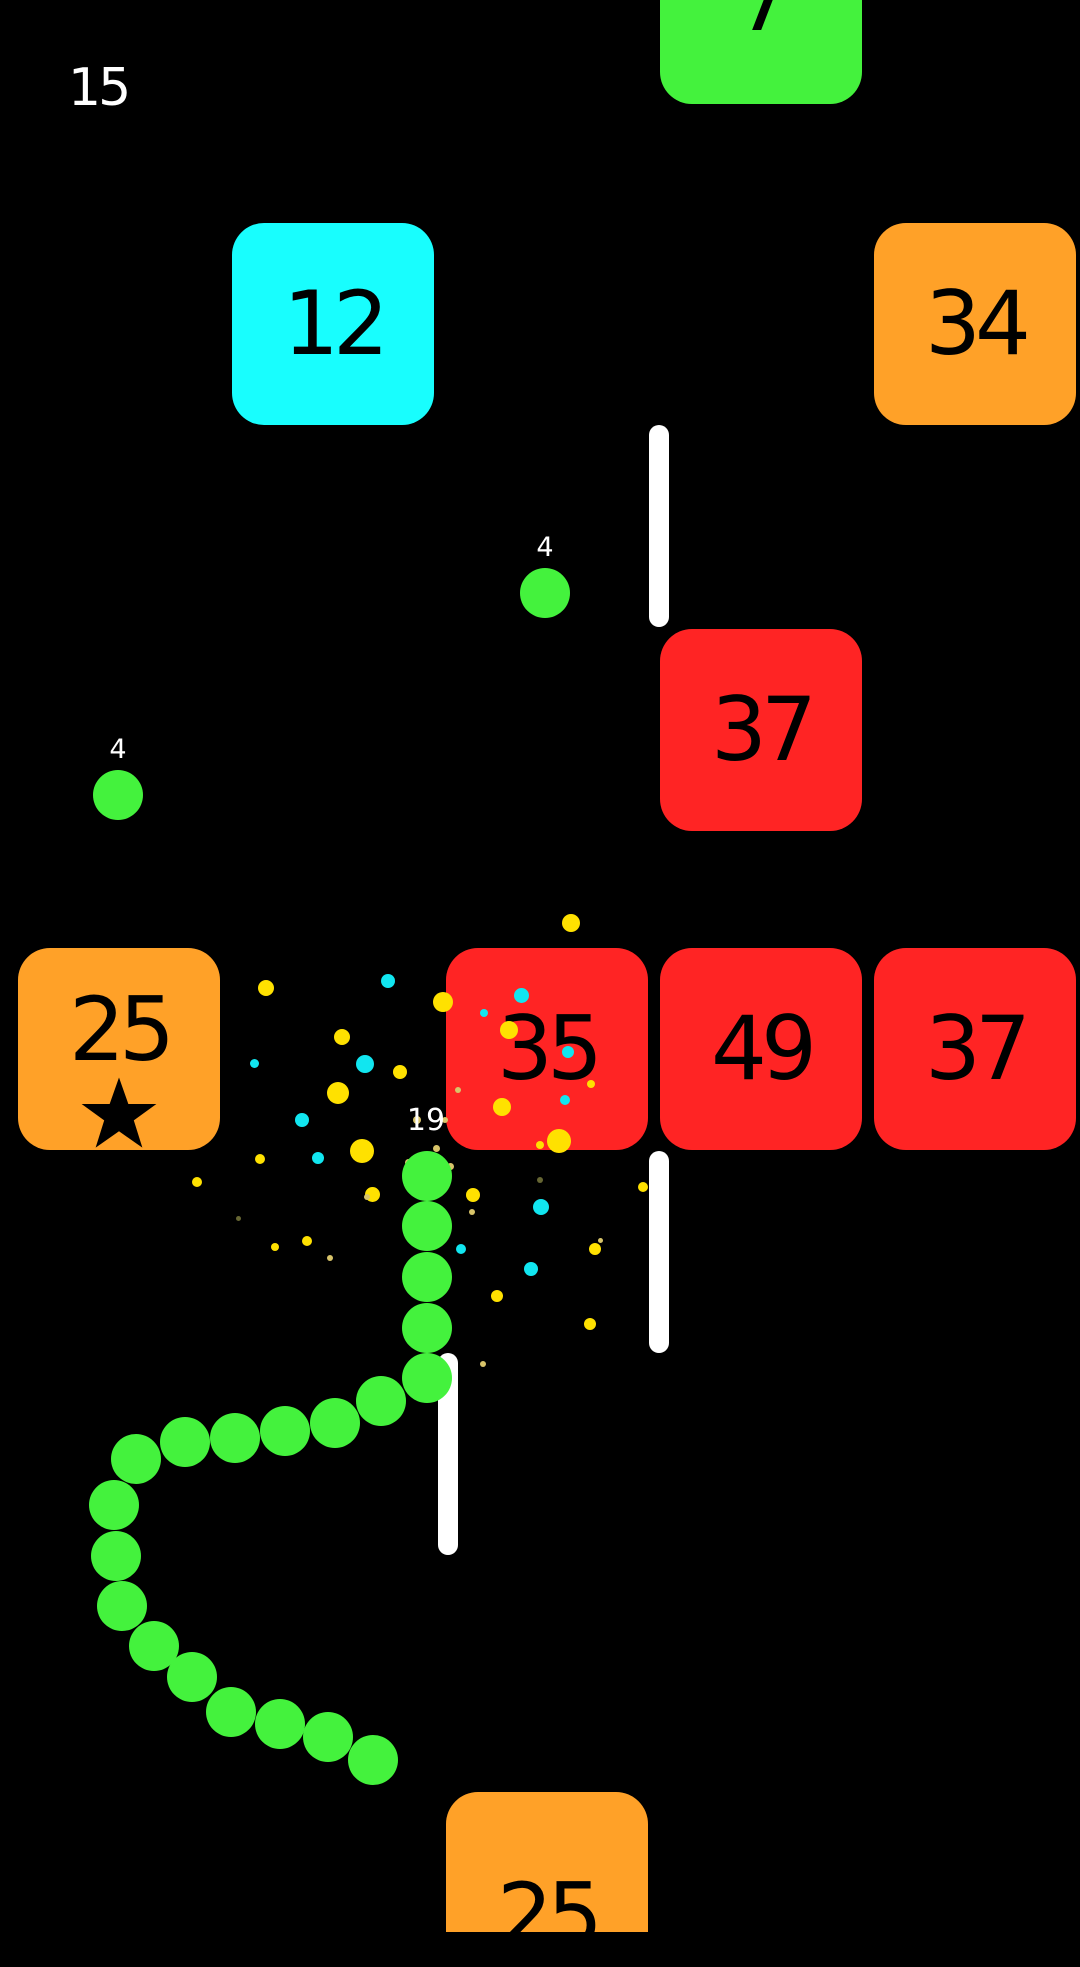  What do you see at coordinates (550, 1048) in the screenshot?
I see `block-value: 35` at bounding box center [550, 1048].